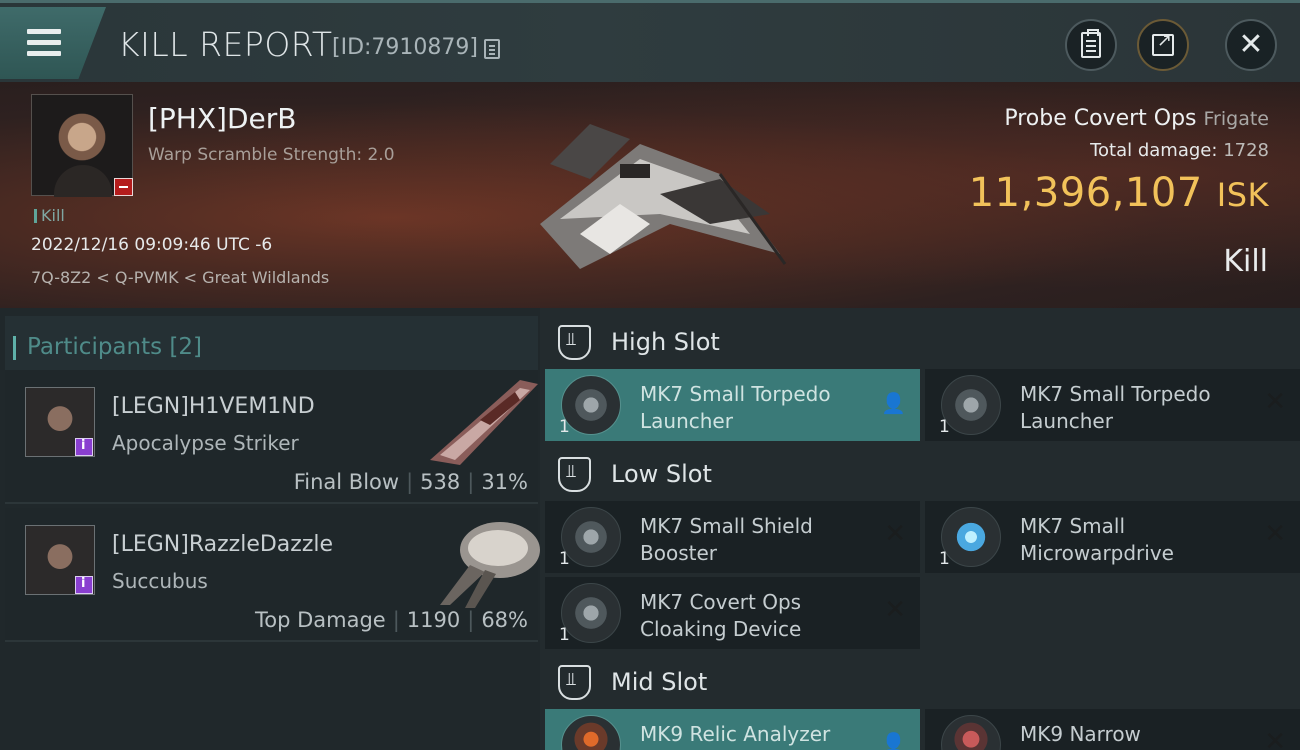 Image resolution: width=1300 pixels, height=750 pixels. Describe the element at coordinates (49, 215) in the screenshot. I see `kill-tag: Kill` at that location.